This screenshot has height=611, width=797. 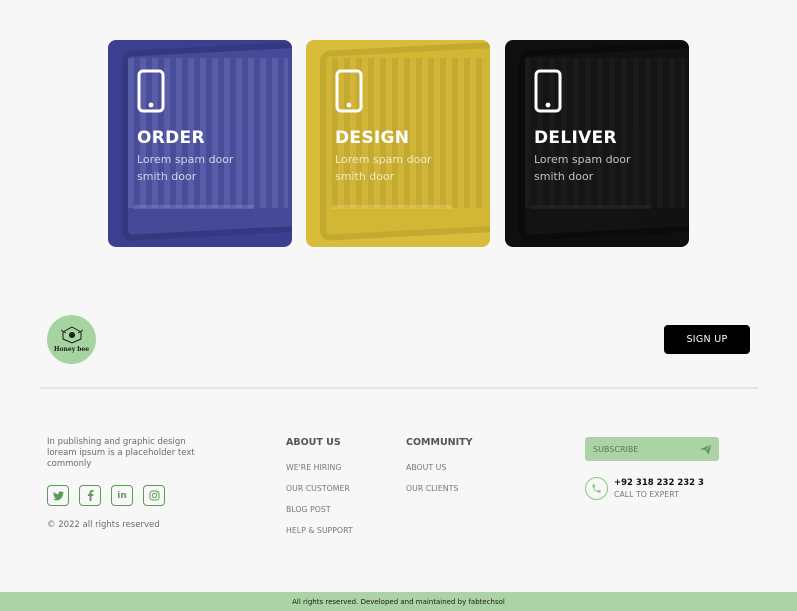 I want to click on subscribe-input: SUBSCRIBE, so click(x=652, y=449).